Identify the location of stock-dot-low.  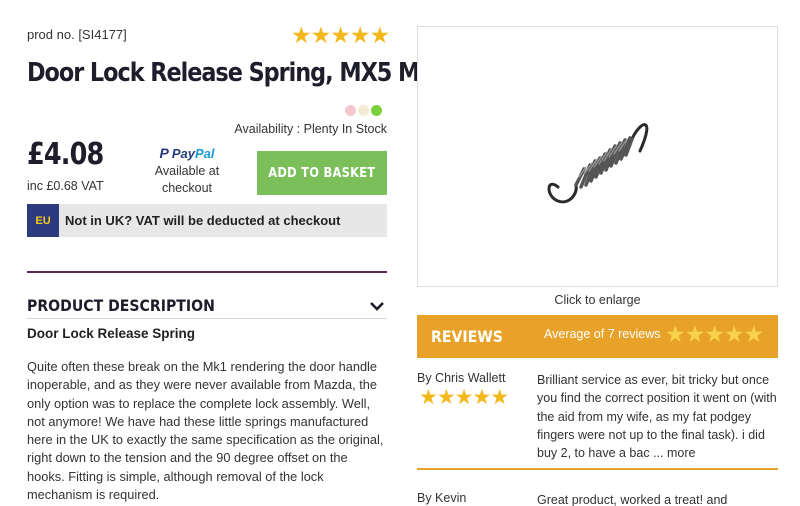
(350, 110).